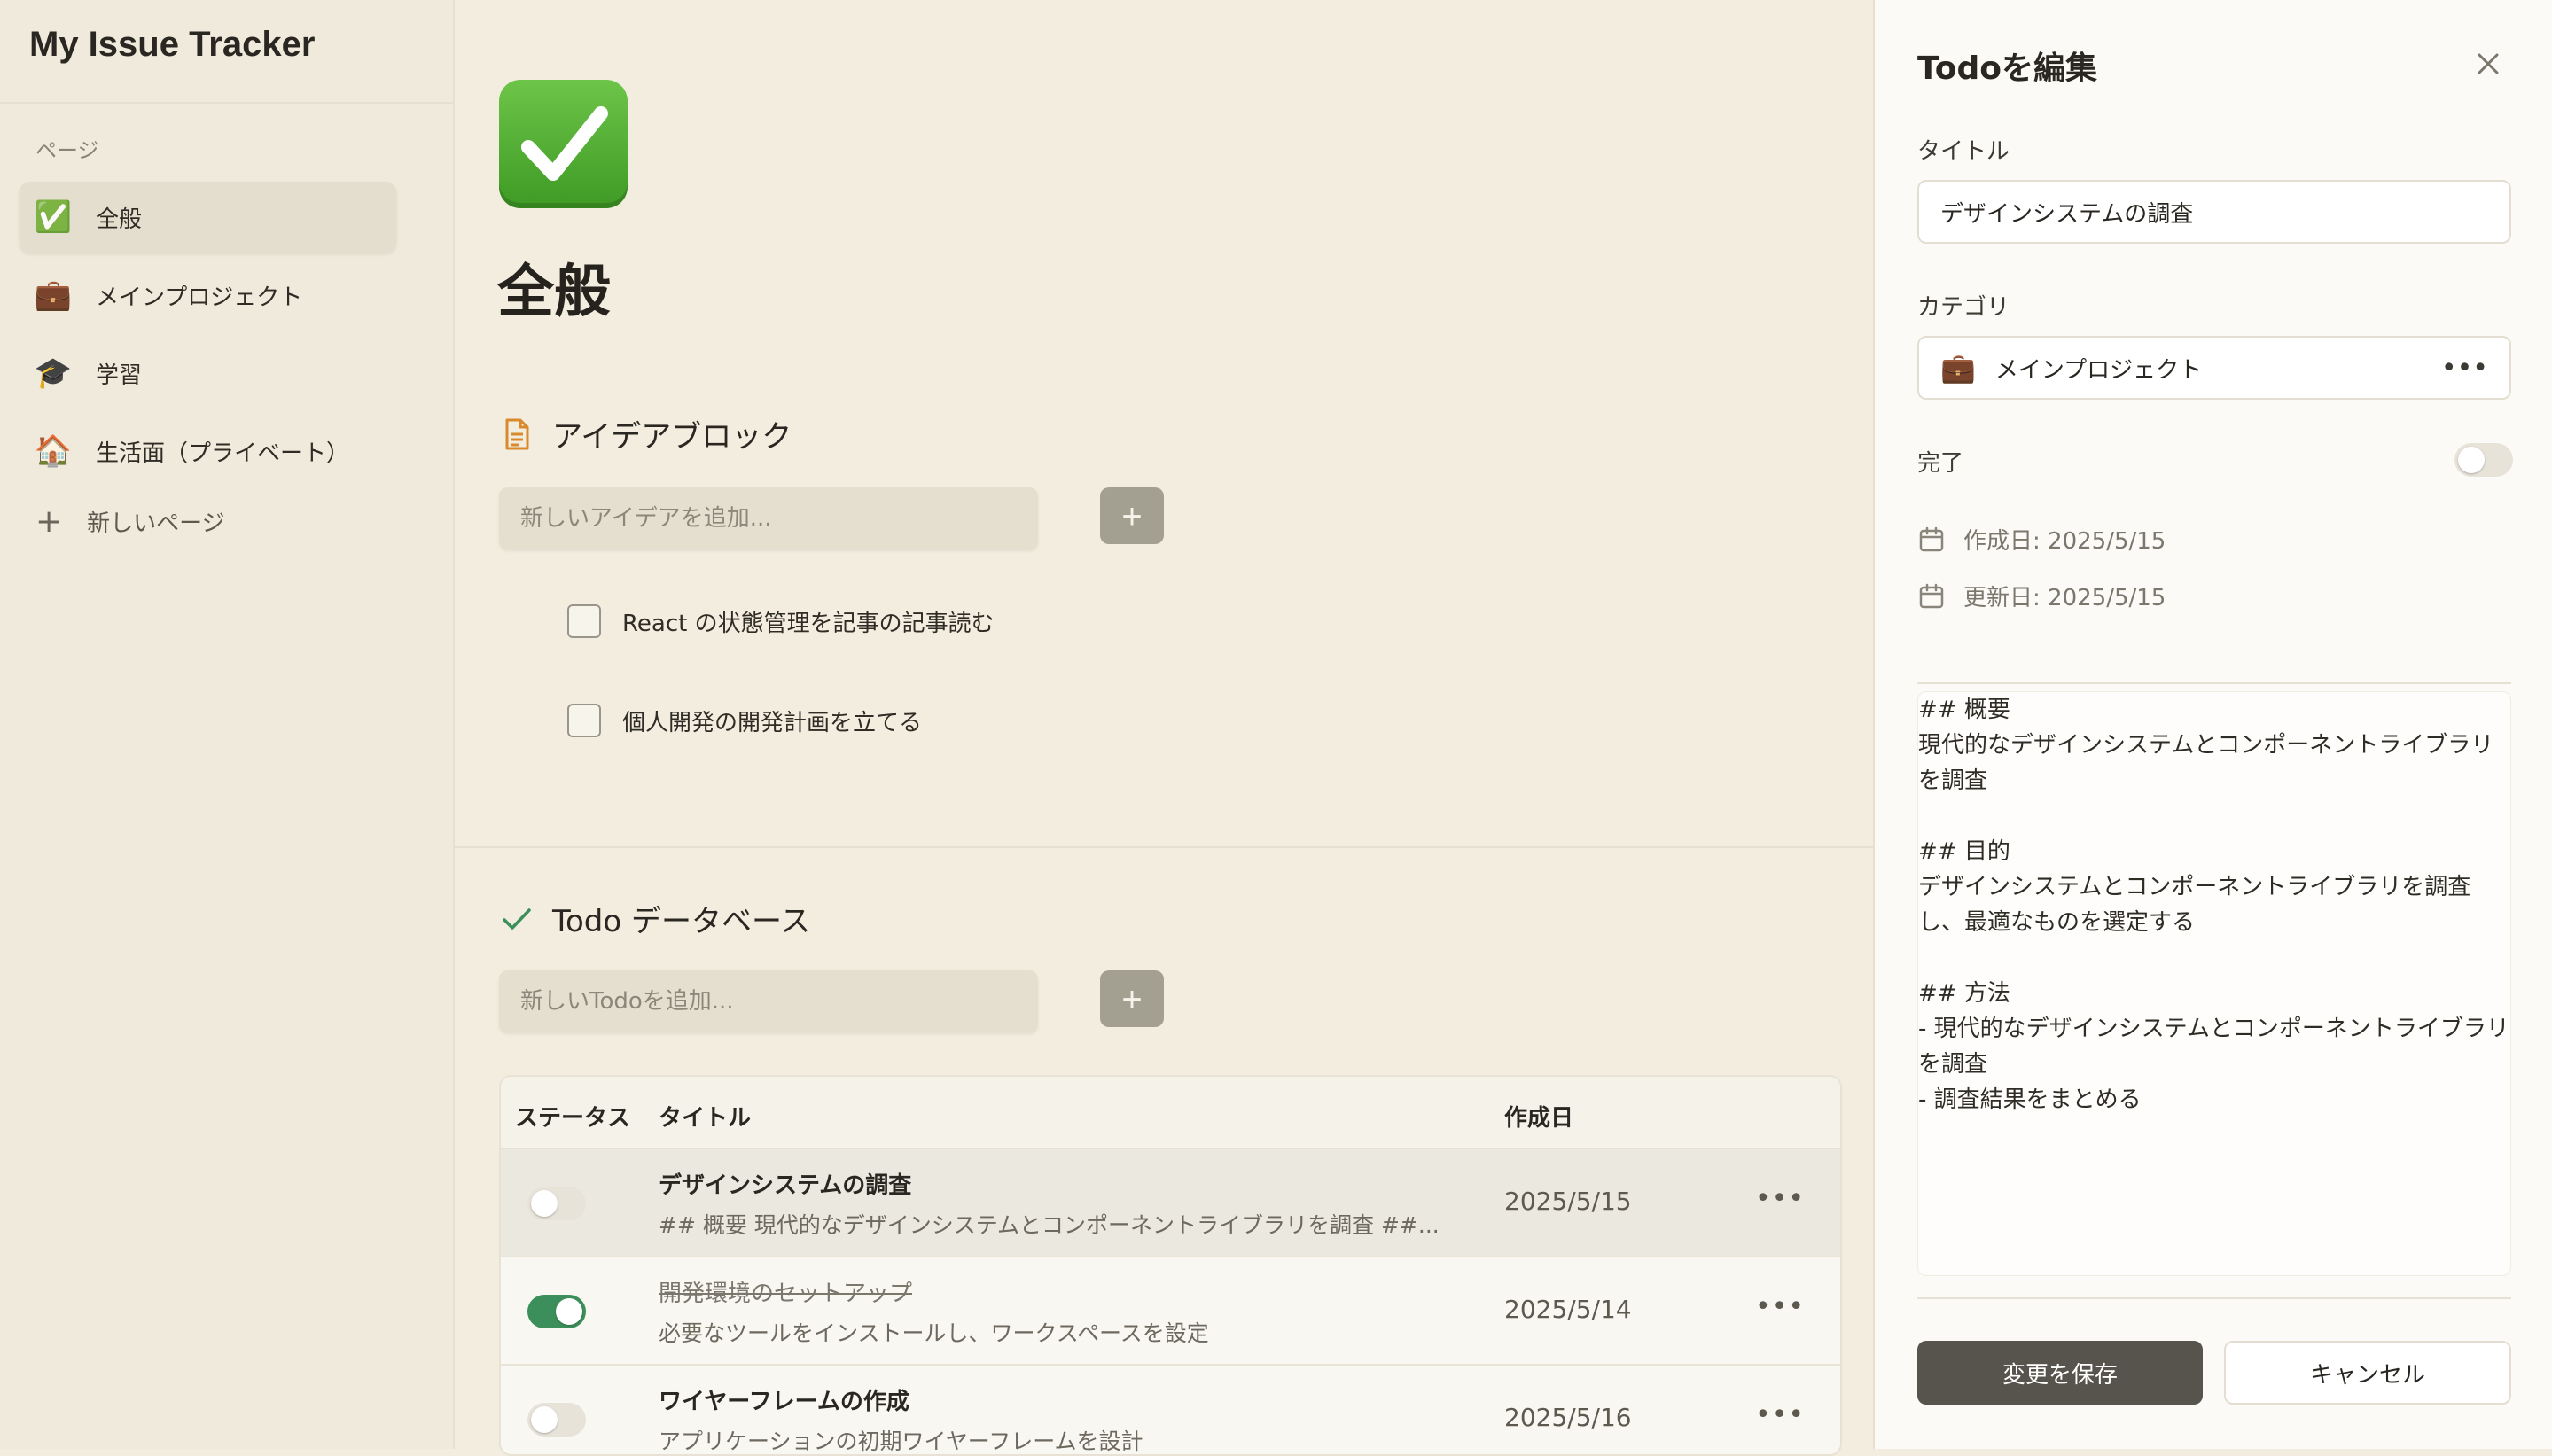  I want to click on idea-item-label: React の状態管理を記事の記事読む, so click(808, 623).